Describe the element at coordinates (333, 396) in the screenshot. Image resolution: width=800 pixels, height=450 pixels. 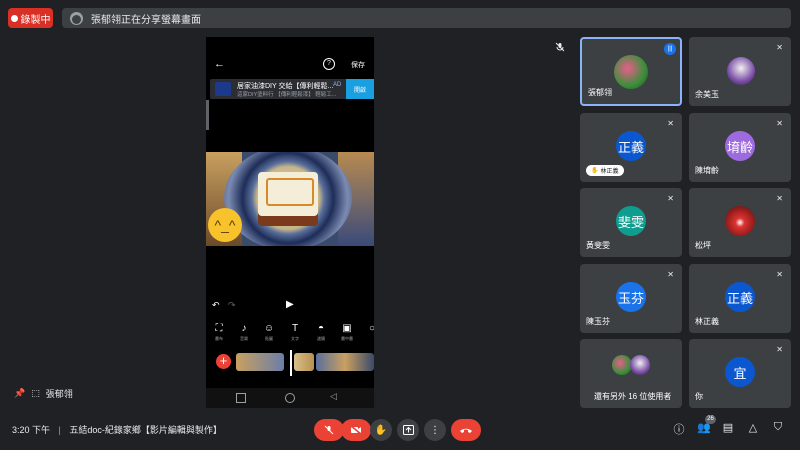
I see `back-icon: ◁` at that location.